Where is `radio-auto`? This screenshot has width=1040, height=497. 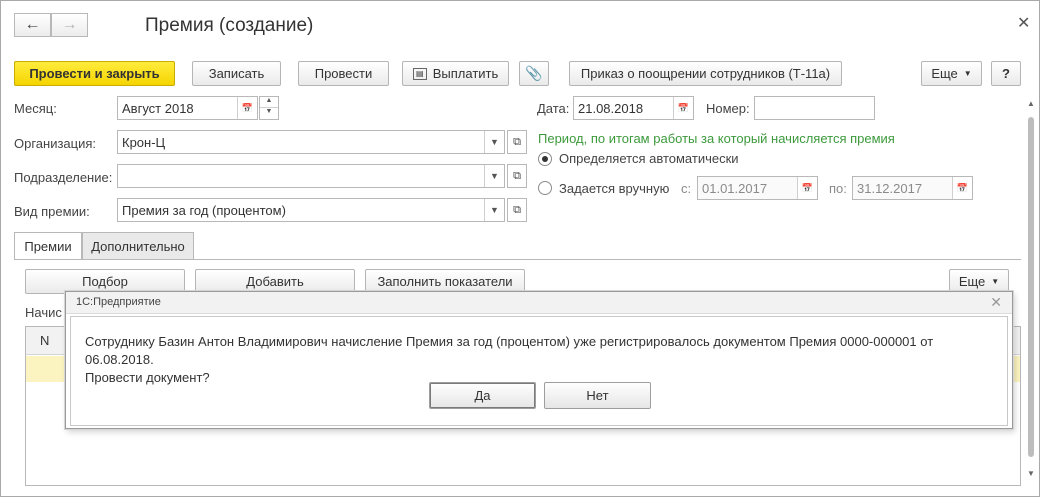
radio-auto is located at coordinates (545, 159).